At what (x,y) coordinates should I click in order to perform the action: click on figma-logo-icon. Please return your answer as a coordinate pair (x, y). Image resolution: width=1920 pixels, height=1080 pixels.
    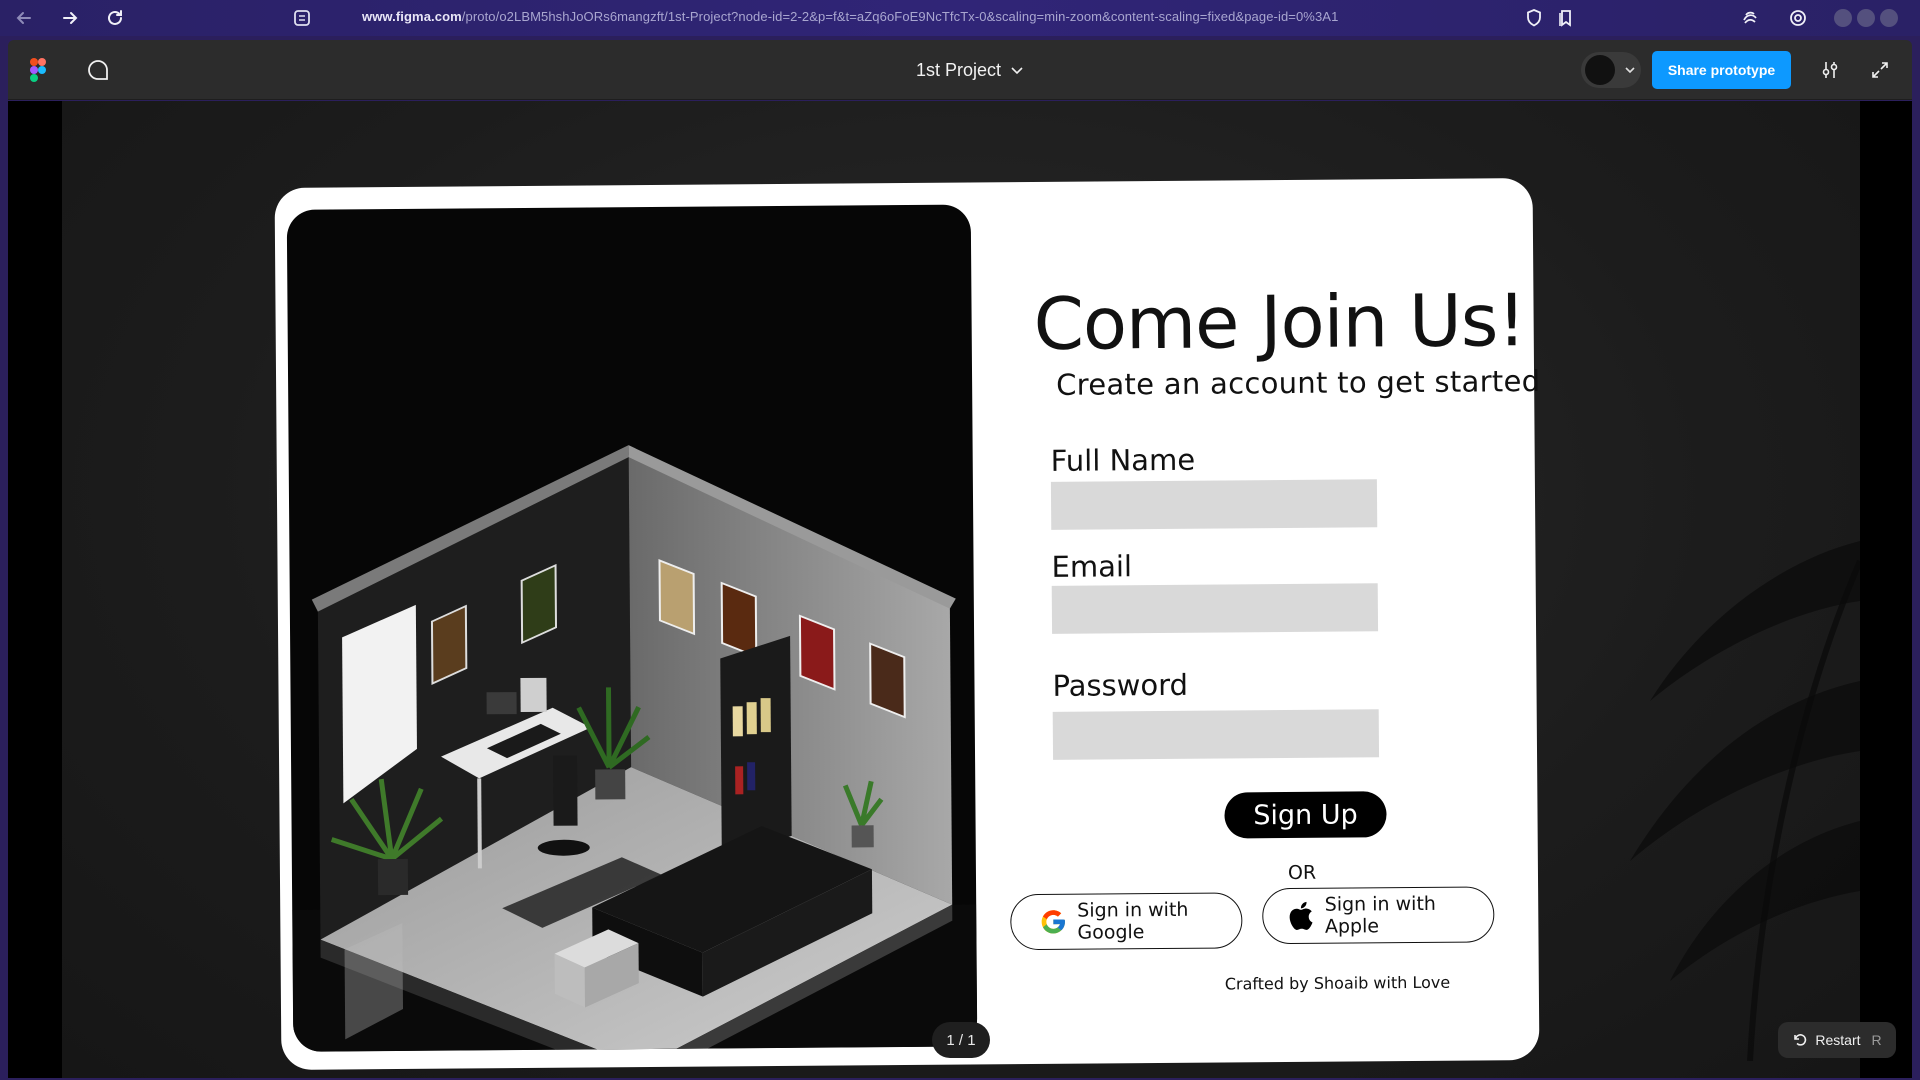
    Looking at the image, I should click on (38, 70).